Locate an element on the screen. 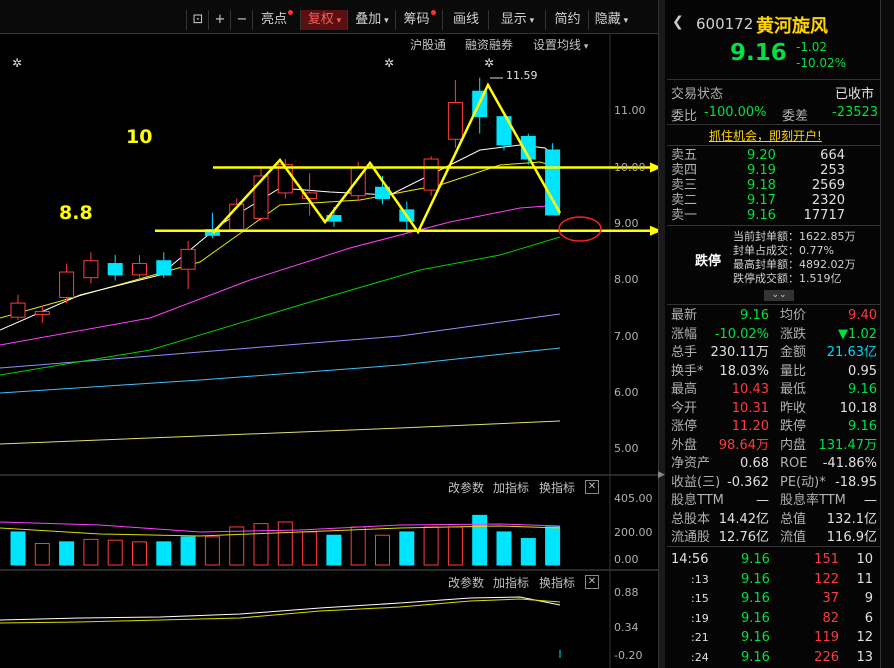  ind-close-icon: ✕ is located at coordinates (592, 582).